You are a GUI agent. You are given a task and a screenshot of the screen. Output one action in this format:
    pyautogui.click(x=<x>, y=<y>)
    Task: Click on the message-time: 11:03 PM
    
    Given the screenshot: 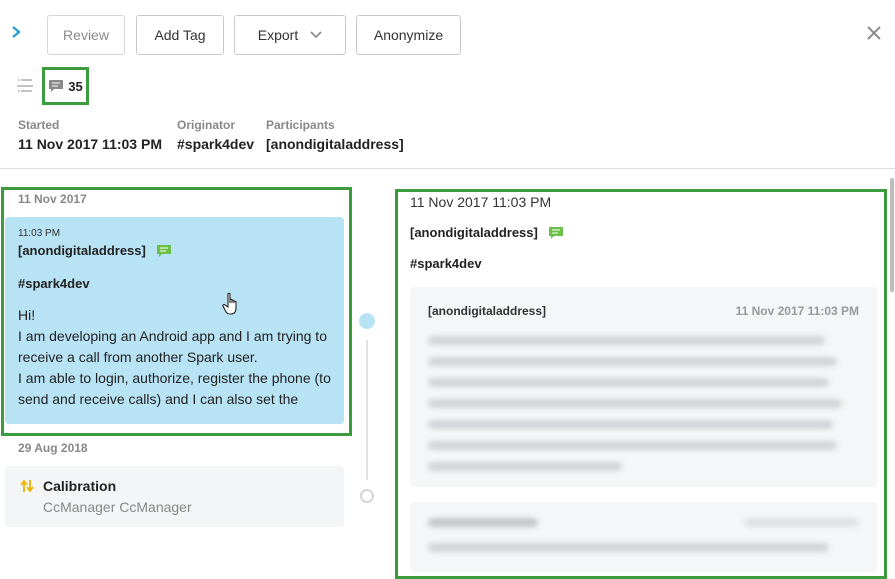 What is the action you would take?
    pyautogui.click(x=39, y=233)
    